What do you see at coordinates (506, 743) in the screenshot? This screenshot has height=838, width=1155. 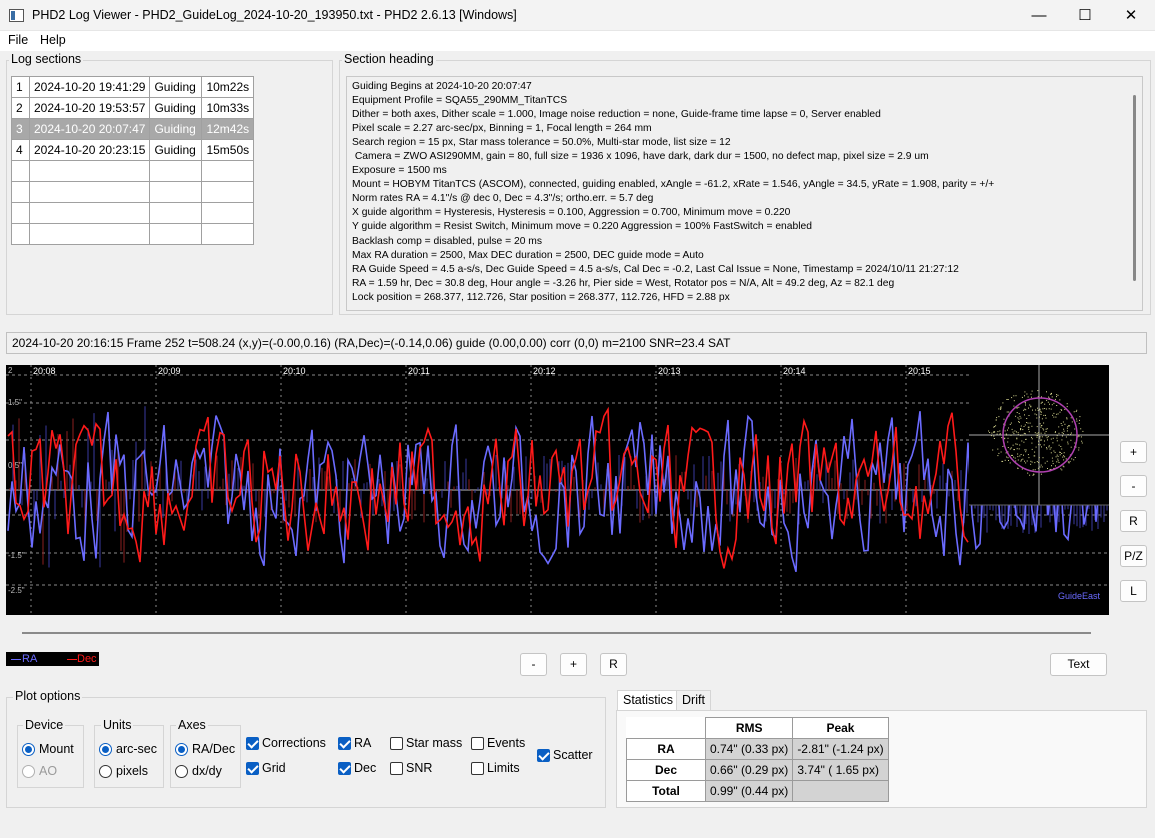 I see `events-label: Events` at bounding box center [506, 743].